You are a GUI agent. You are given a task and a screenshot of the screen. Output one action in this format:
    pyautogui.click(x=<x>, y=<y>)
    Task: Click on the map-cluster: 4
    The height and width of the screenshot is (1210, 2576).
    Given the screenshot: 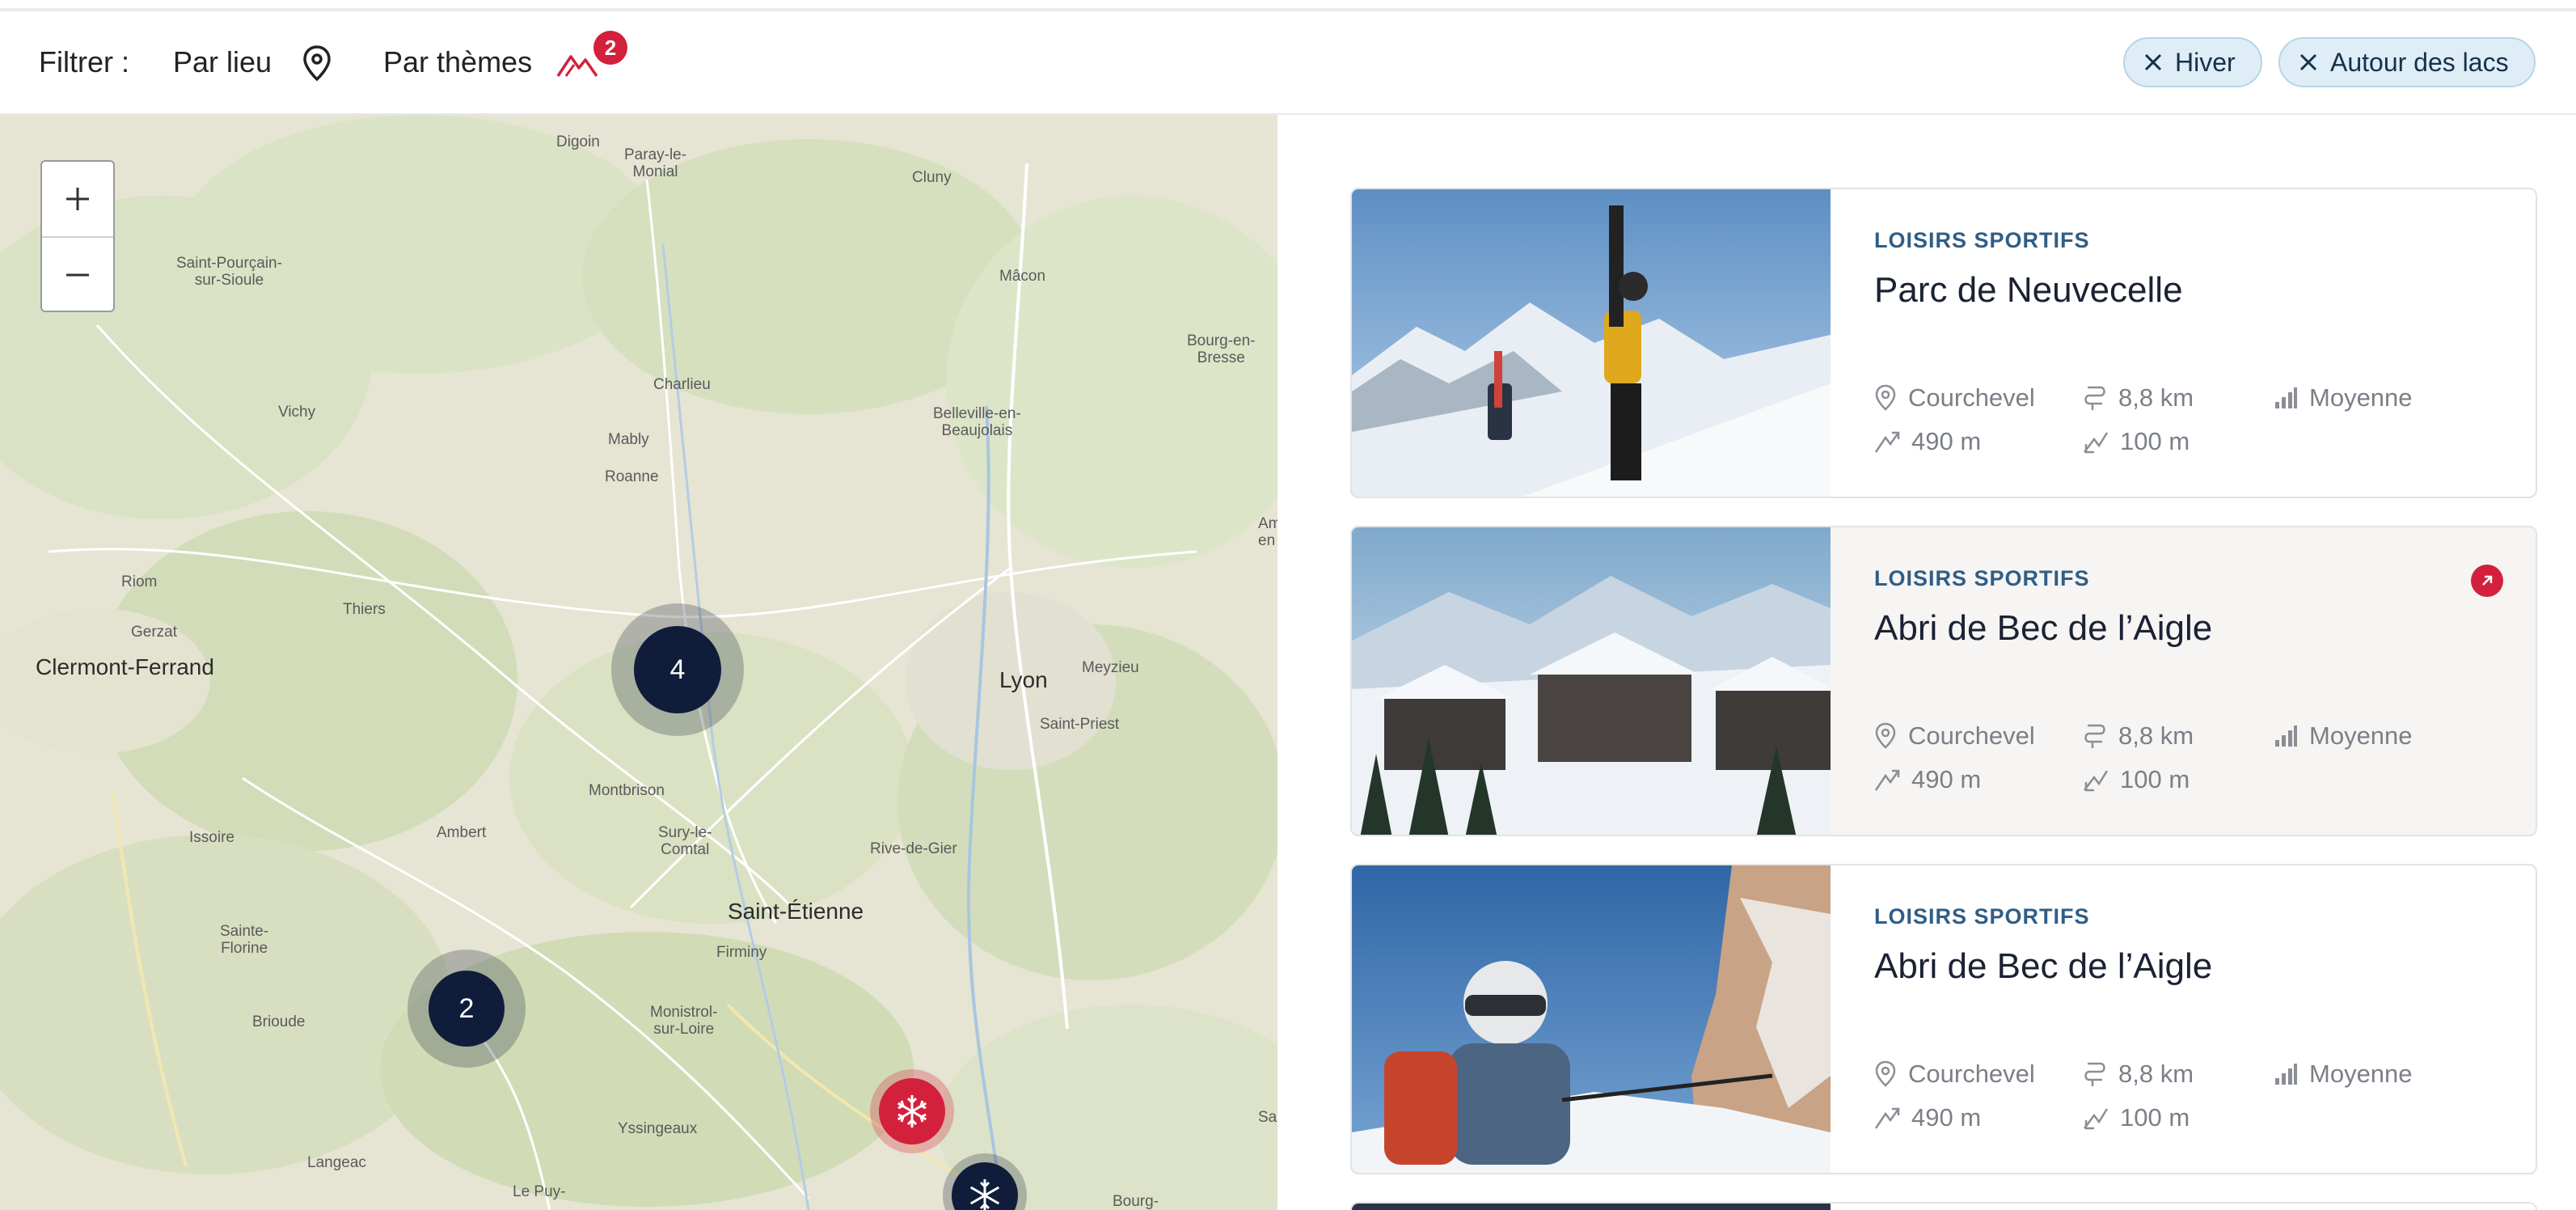 What is the action you would take?
    pyautogui.click(x=677, y=669)
    